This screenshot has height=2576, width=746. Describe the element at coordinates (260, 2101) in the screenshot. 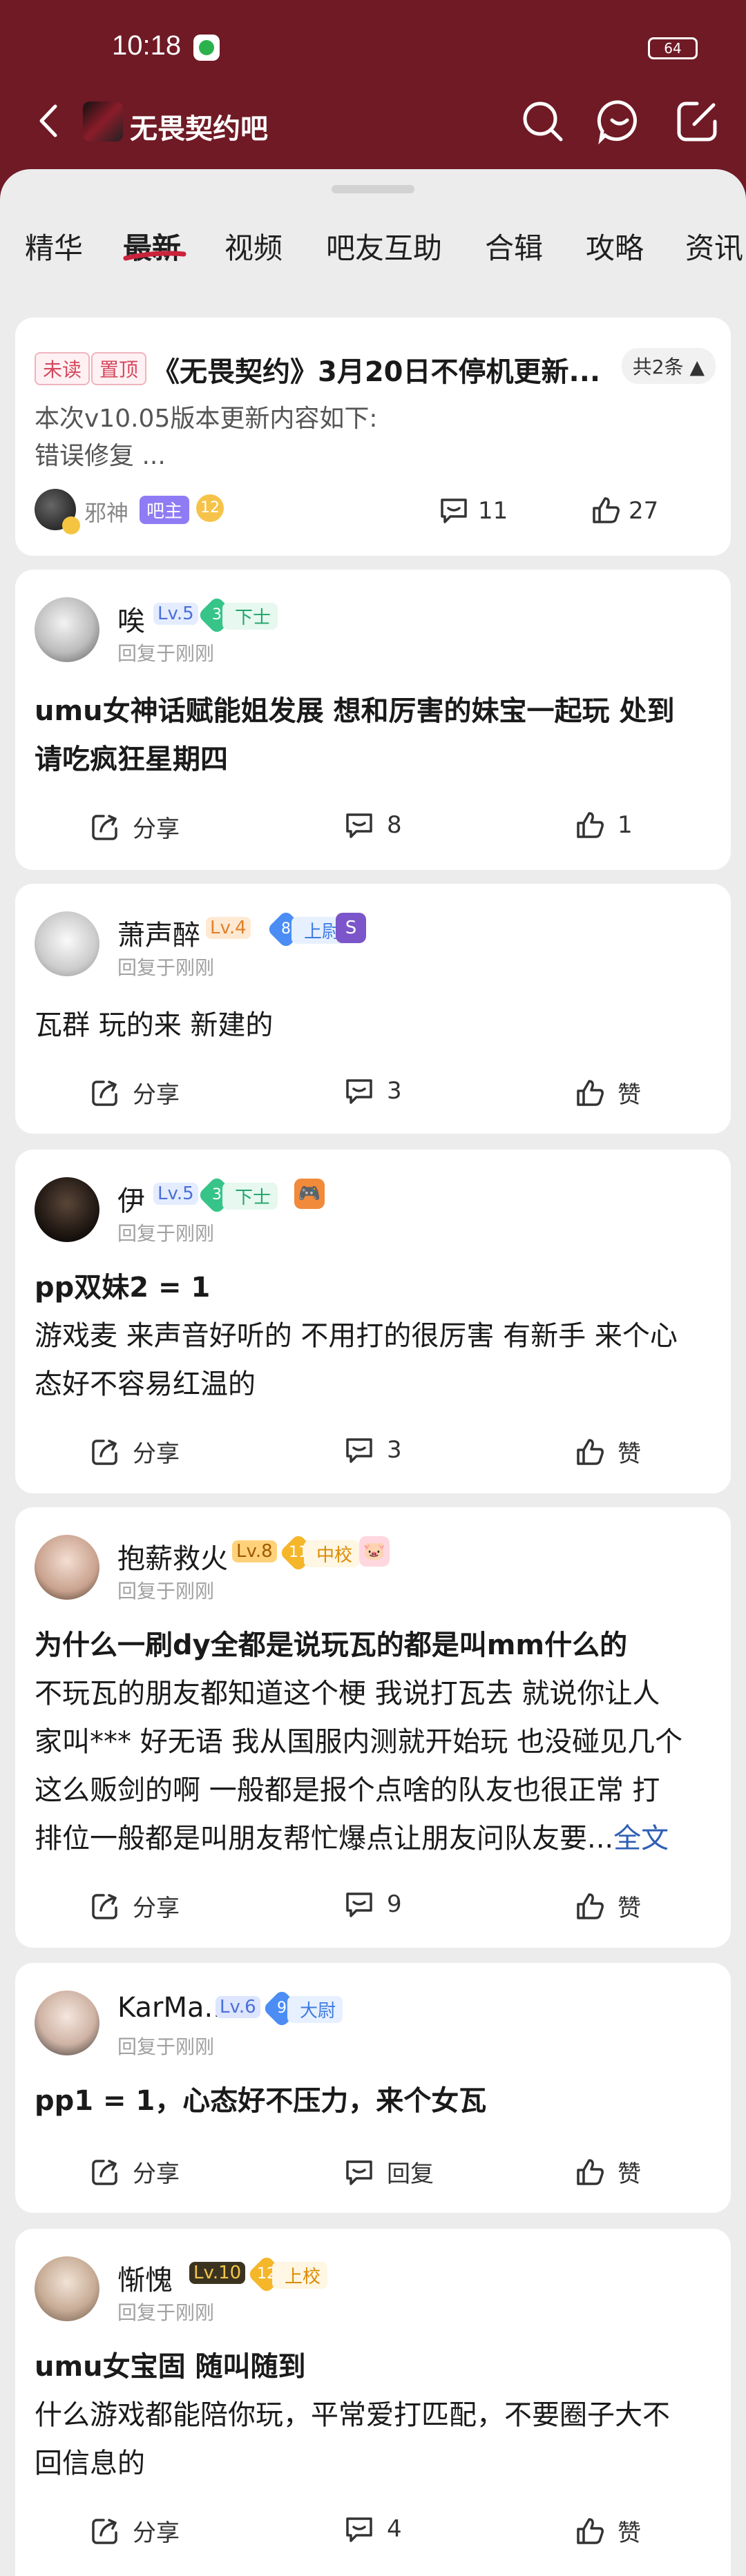

I see `post-title: pp1 = 1，心态好不压力，来个女瓦` at that location.